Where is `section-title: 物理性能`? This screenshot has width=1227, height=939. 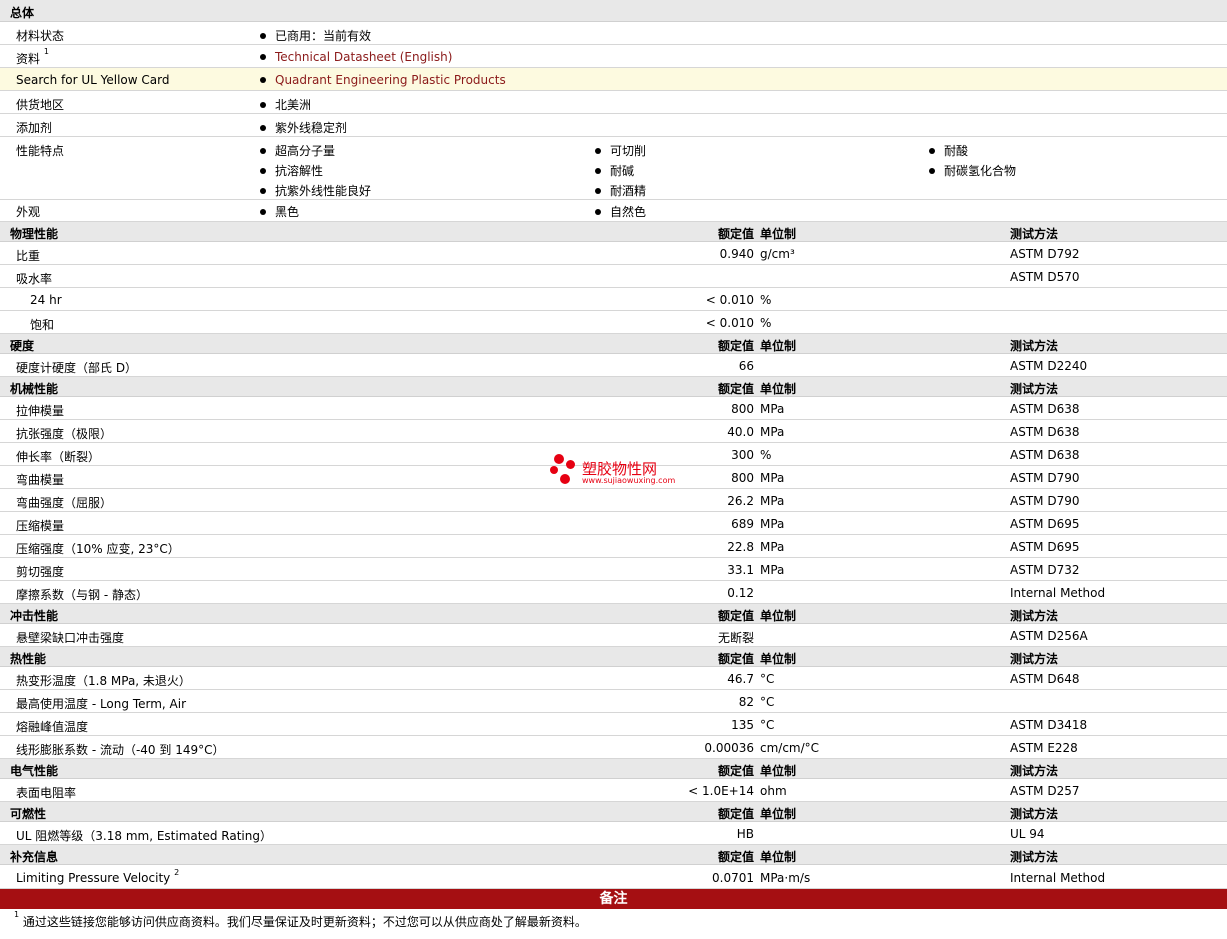 section-title: 物理性能 is located at coordinates (34, 234).